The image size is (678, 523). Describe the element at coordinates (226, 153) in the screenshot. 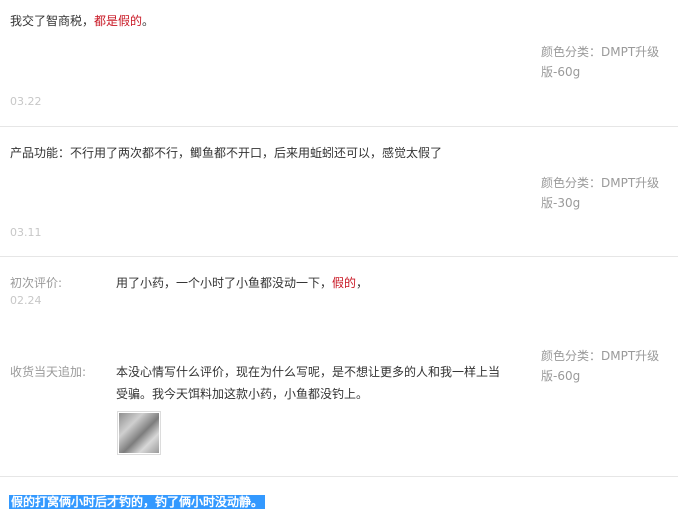

I see `review-2-text: 产品功能：不行用了两次都不行，鲫鱼都不开口，后来用蚯蚓还可以，感觉太假了` at that location.